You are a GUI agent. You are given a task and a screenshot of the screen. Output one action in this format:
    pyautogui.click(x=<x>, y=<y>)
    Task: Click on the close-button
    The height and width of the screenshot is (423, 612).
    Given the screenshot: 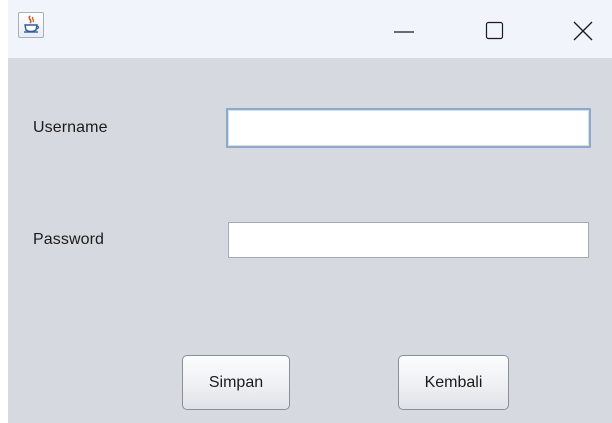 What is the action you would take?
    pyautogui.click(x=582, y=29)
    